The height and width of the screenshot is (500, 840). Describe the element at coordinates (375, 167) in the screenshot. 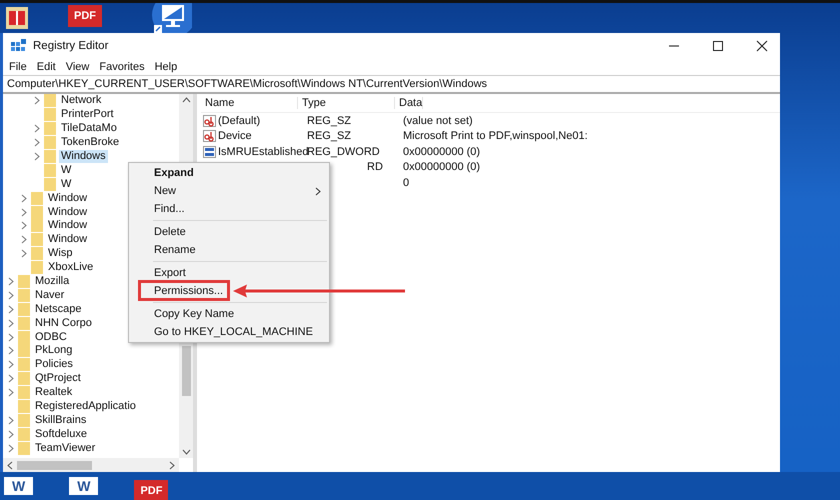

I see `value-type: RD` at that location.